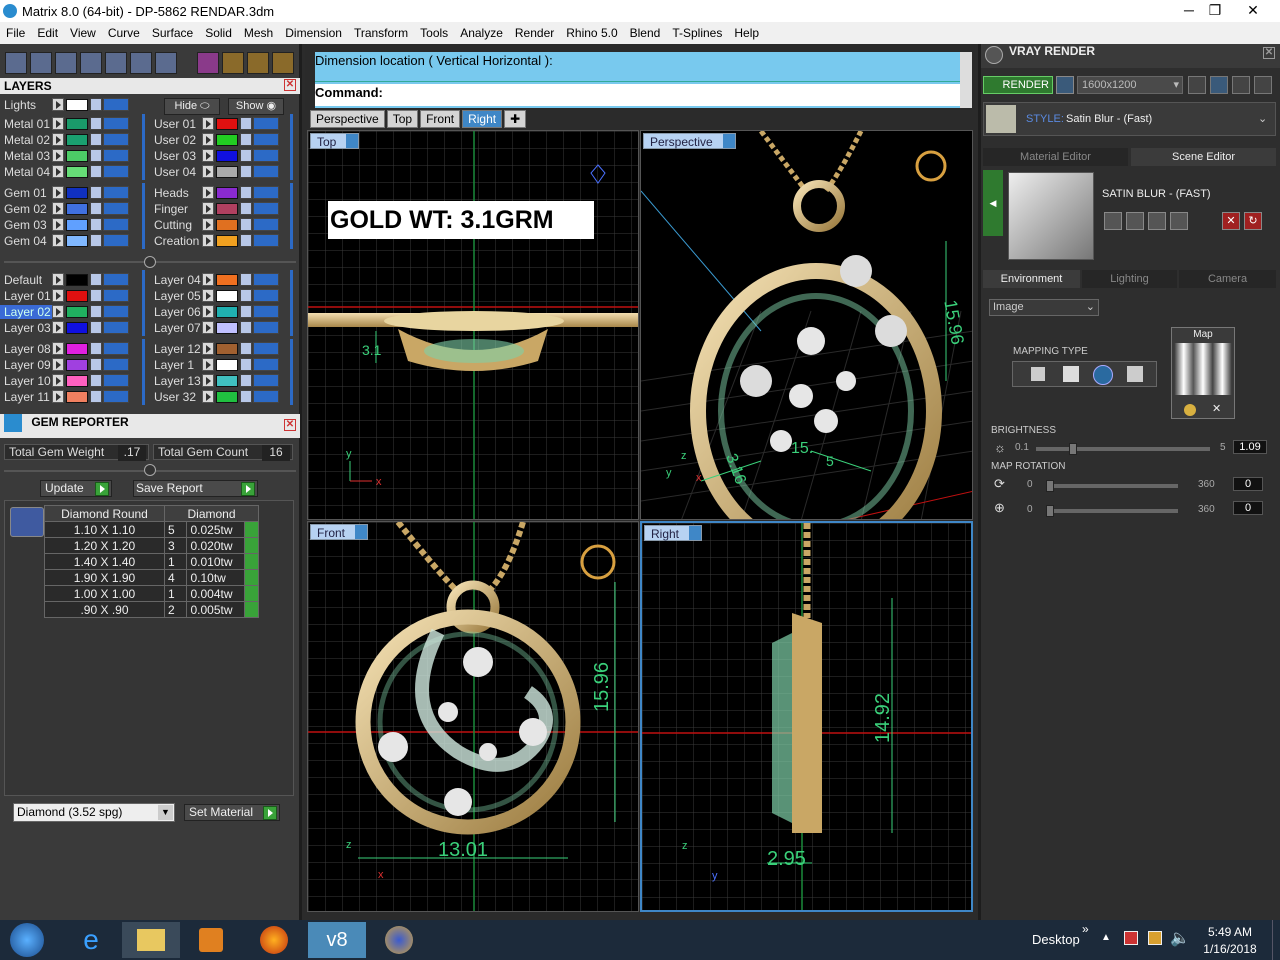  I want to click on layer-row: Layer 02, so click(66, 311).